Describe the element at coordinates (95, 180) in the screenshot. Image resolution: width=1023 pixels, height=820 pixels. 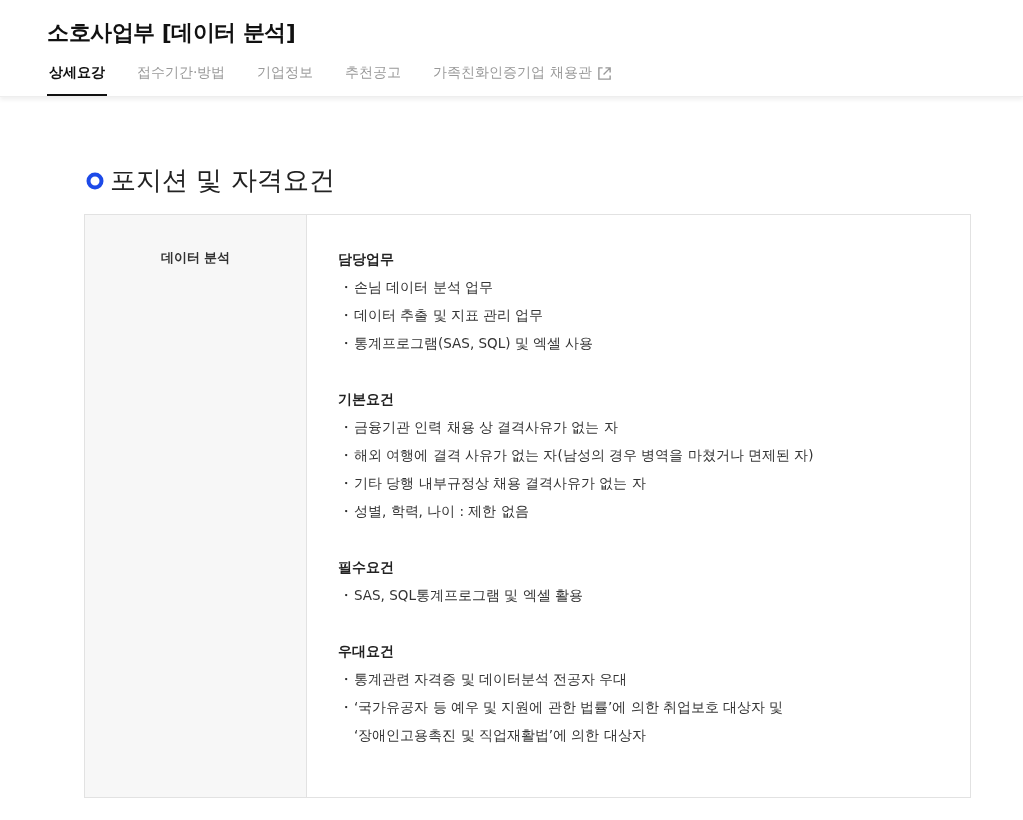
I see `circle-icon` at that location.